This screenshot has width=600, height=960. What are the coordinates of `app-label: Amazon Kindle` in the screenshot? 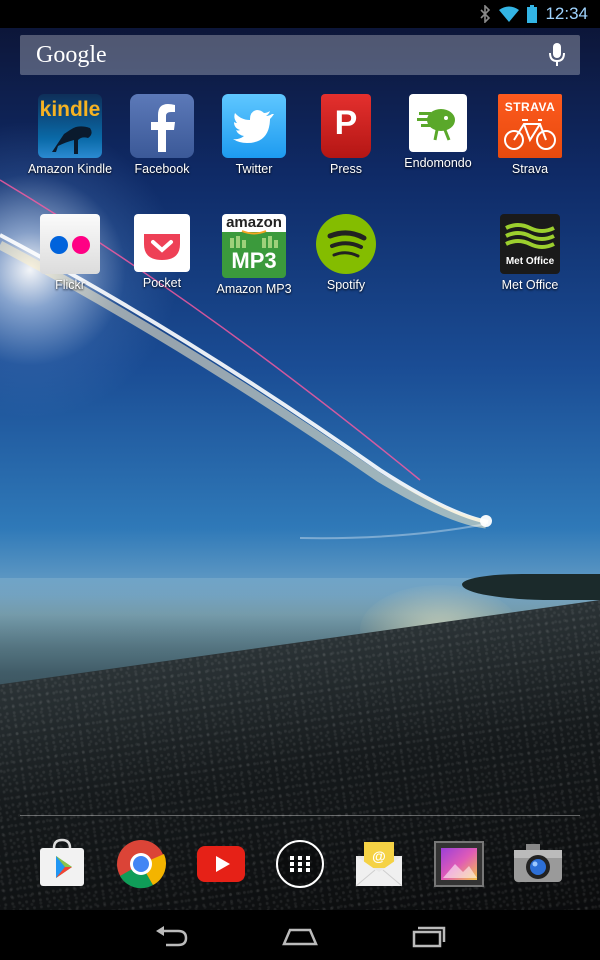 It's located at (70, 169).